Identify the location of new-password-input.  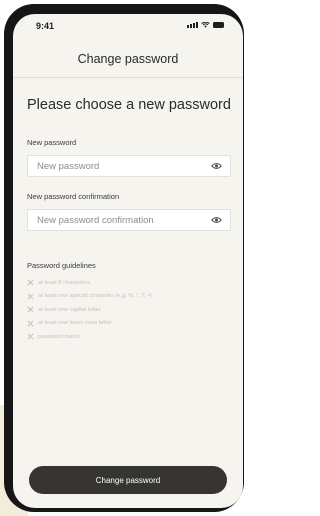
(118, 166).